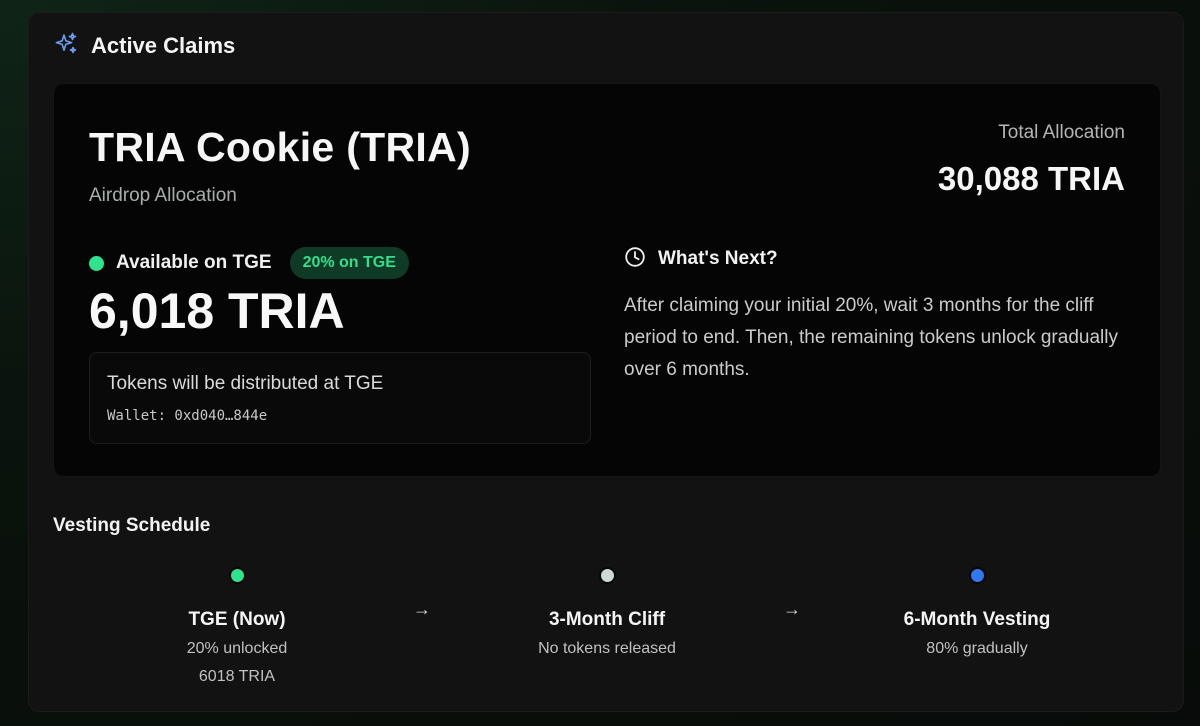  I want to click on total-allocation-label: Total Allocation, so click(1061, 132).